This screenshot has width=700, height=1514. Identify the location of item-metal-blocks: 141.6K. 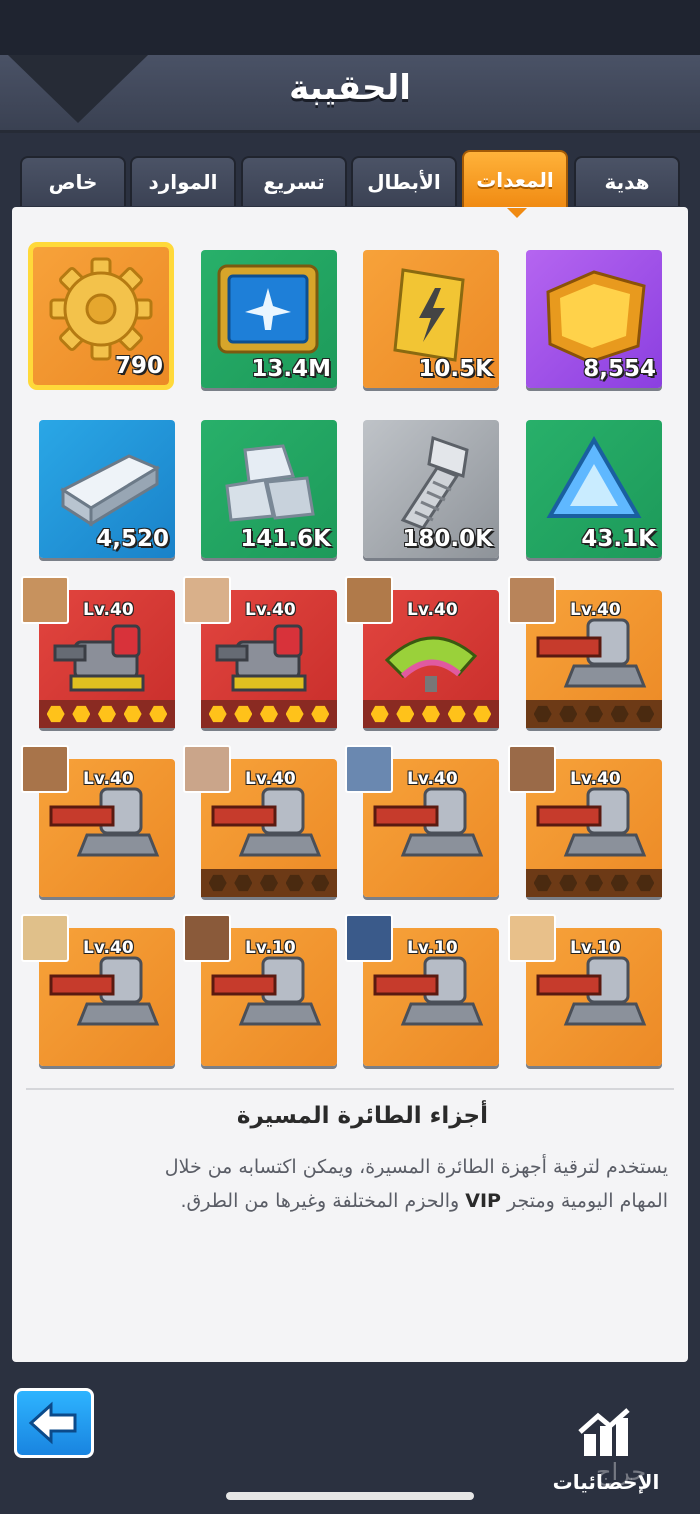
(269, 489).